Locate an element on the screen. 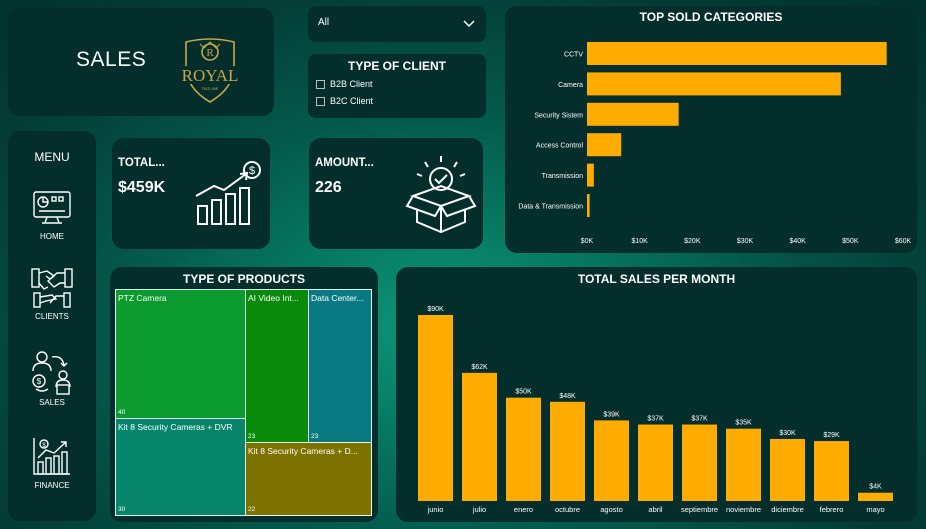 The image size is (926, 529). b2b-client-checkbox: B2B Client is located at coordinates (344, 84).